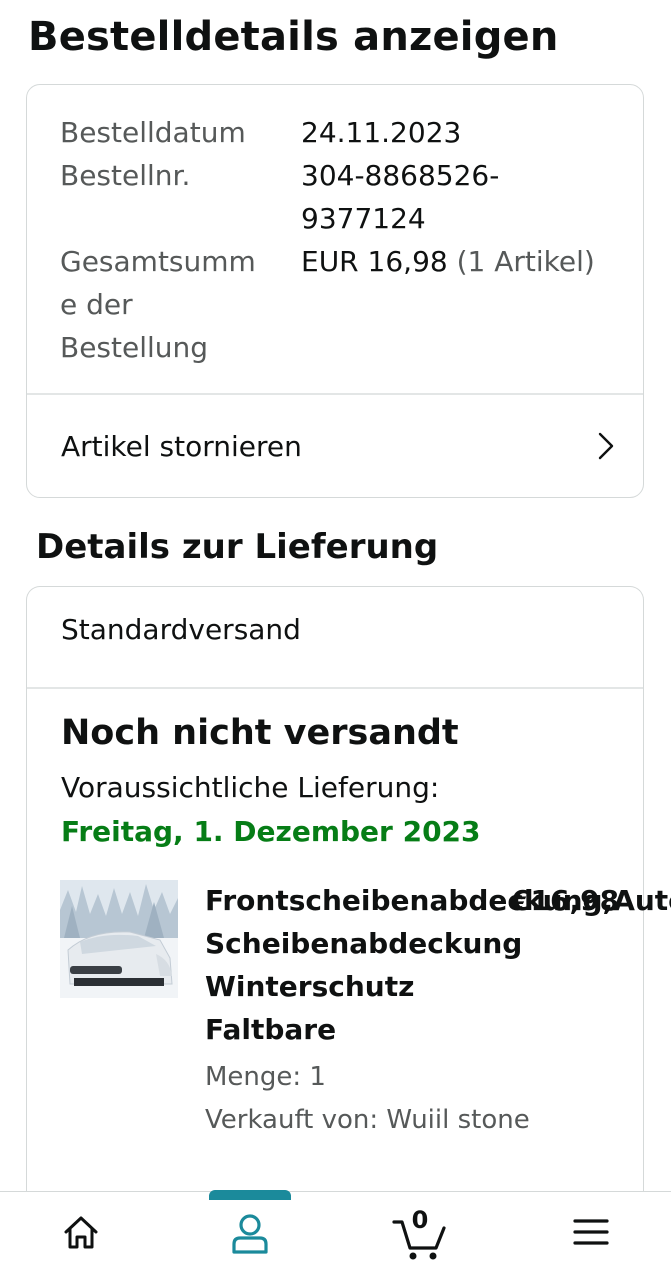  Describe the element at coordinates (400, 175) in the screenshot. I see `order-number-value-line1: 304-8868526-` at that location.